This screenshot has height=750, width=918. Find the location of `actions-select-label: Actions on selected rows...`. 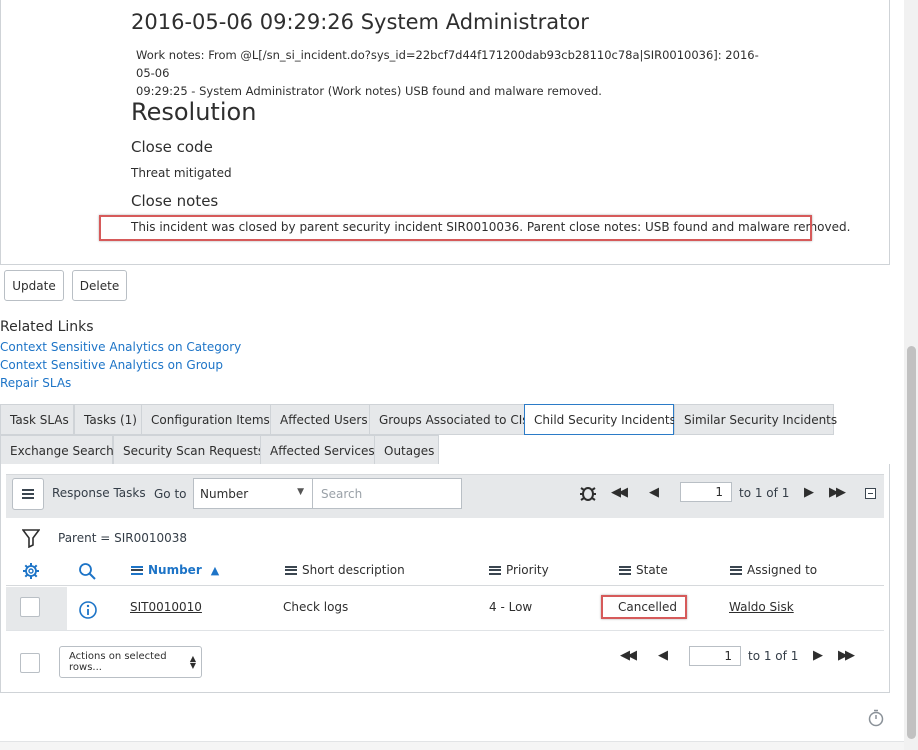

actions-select-label: Actions on selected rows... is located at coordinates (118, 662).